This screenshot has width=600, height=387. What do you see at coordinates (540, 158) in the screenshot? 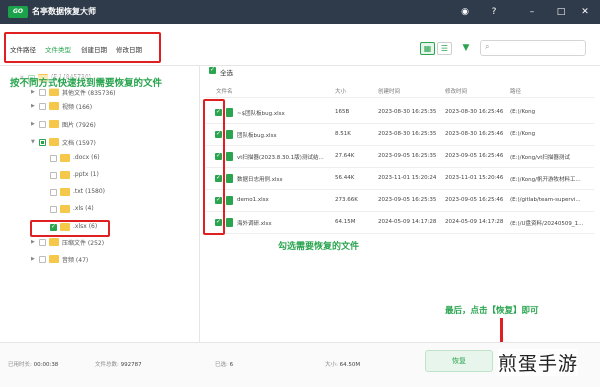
I see `cell-path: (E:)/Kong/vt扫描器测试` at bounding box center [540, 158].